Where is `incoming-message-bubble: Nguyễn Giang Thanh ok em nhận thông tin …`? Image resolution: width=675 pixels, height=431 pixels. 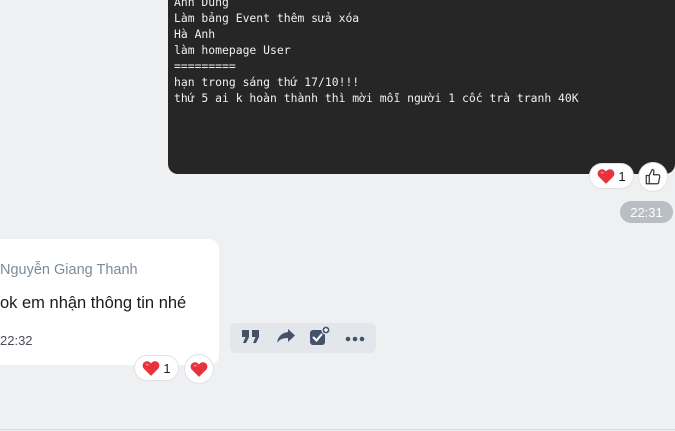 incoming-message-bubble: Nguyễn Giang Thanh ok em nhận thông tin … is located at coordinates (109, 302).